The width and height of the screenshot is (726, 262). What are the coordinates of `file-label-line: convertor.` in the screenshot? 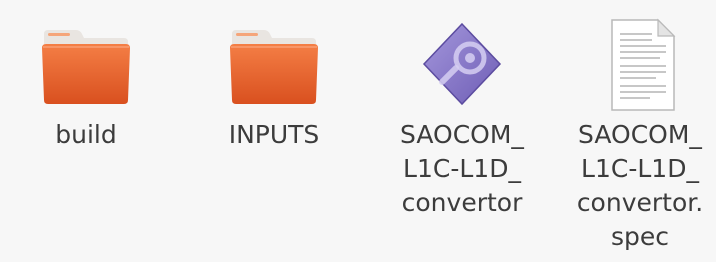 It's located at (640, 202).